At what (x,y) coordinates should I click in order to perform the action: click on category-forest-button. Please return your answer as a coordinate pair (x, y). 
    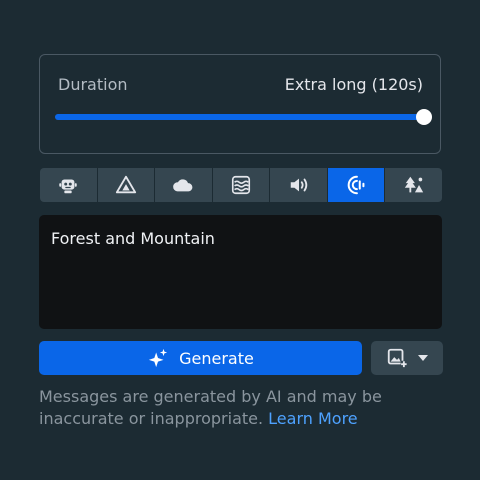
    Looking at the image, I should click on (414, 185).